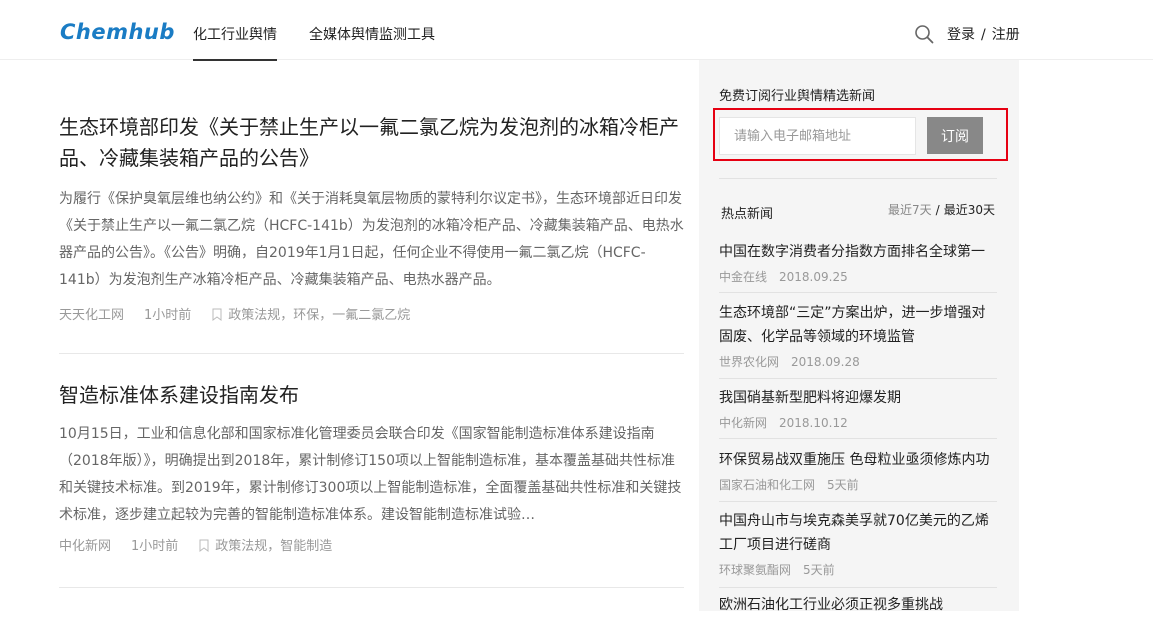 This screenshot has height=617, width=1153. I want to click on hot-news-filter: 最近7天 / 最近30天, so click(941, 209).